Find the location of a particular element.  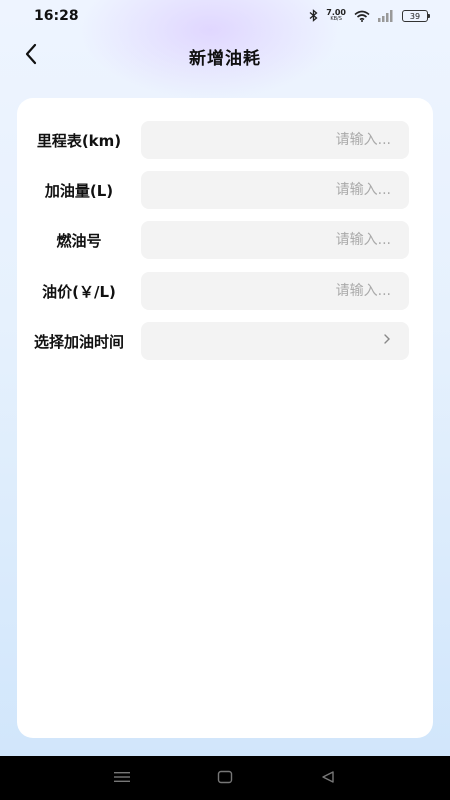

refuel-time-select is located at coordinates (275, 341).